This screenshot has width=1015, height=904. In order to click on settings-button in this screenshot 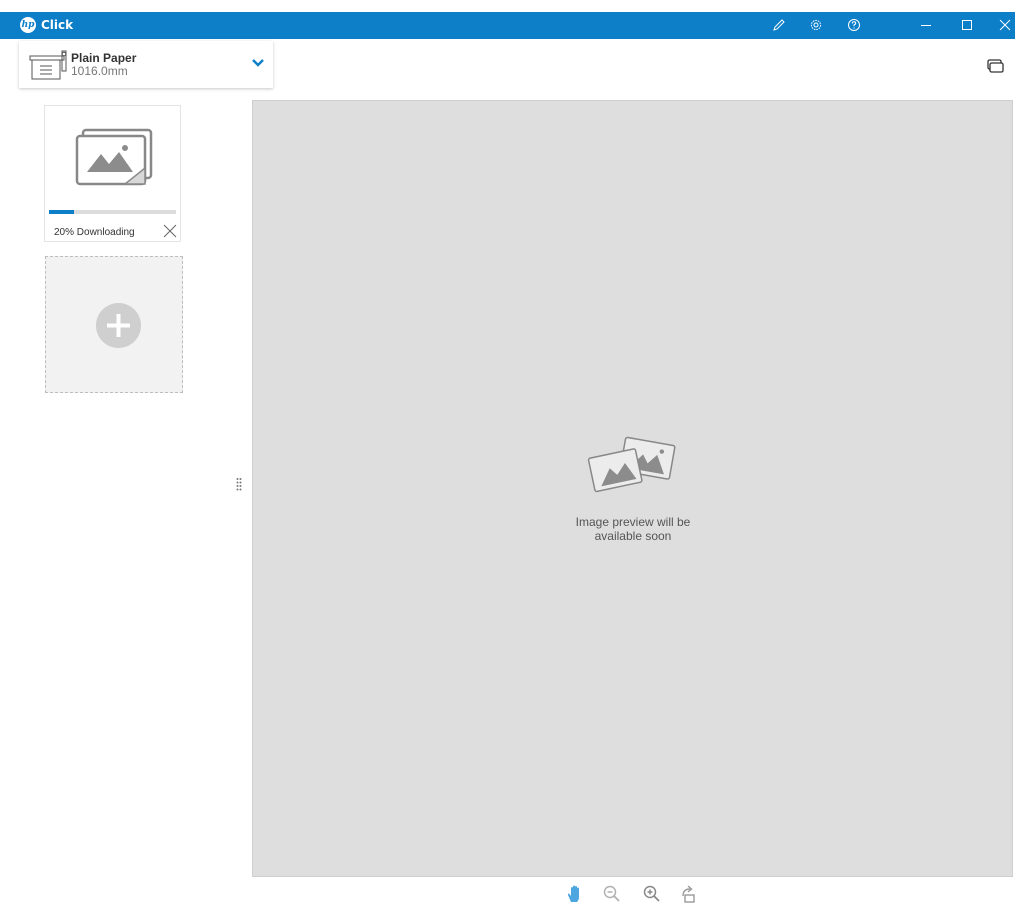, I will do `click(816, 25)`.